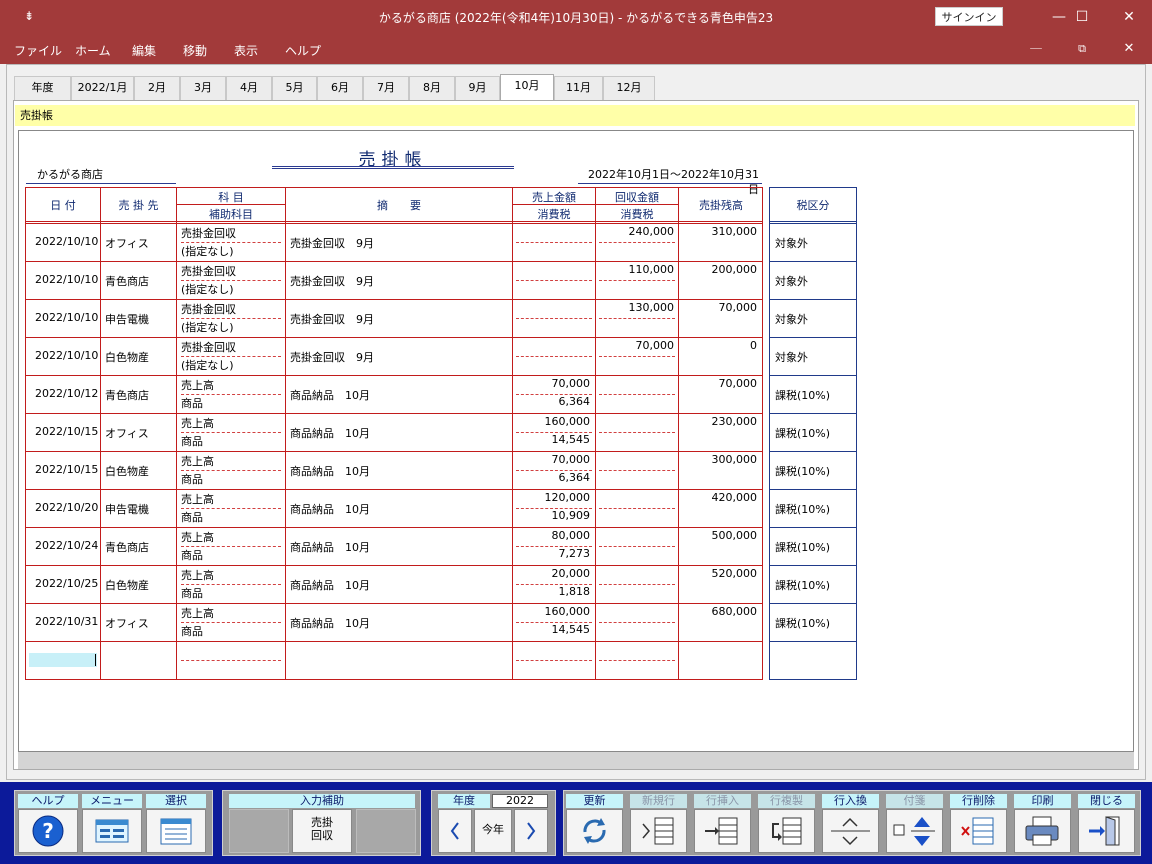 This screenshot has height=864, width=1152. What do you see at coordinates (42, 88) in the screenshot?
I see `tab-year: 年度` at bounding box center [42, 88].